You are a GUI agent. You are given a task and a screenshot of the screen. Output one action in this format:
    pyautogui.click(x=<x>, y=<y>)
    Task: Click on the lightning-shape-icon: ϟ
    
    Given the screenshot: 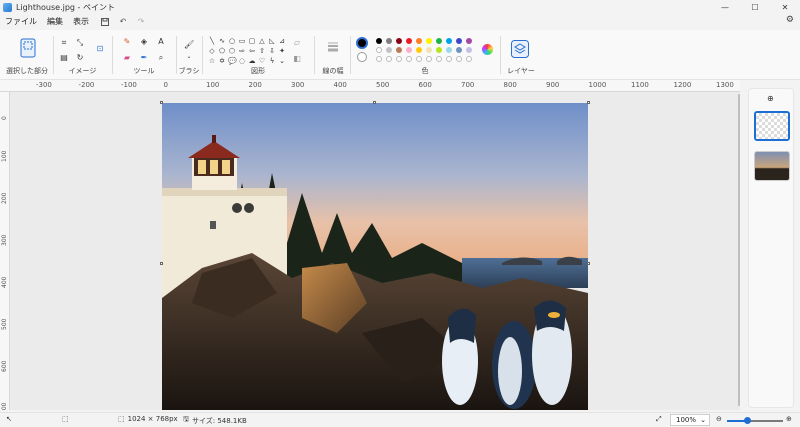 What is the action you would take?
    pyautogui.click(x=272, y=61)
    